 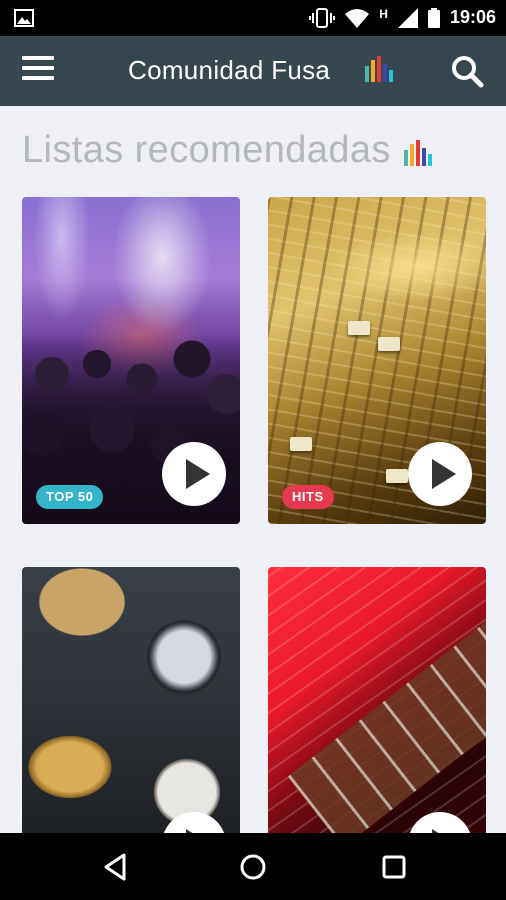 I want to click on recents-icon, so click(x=394, y=867).